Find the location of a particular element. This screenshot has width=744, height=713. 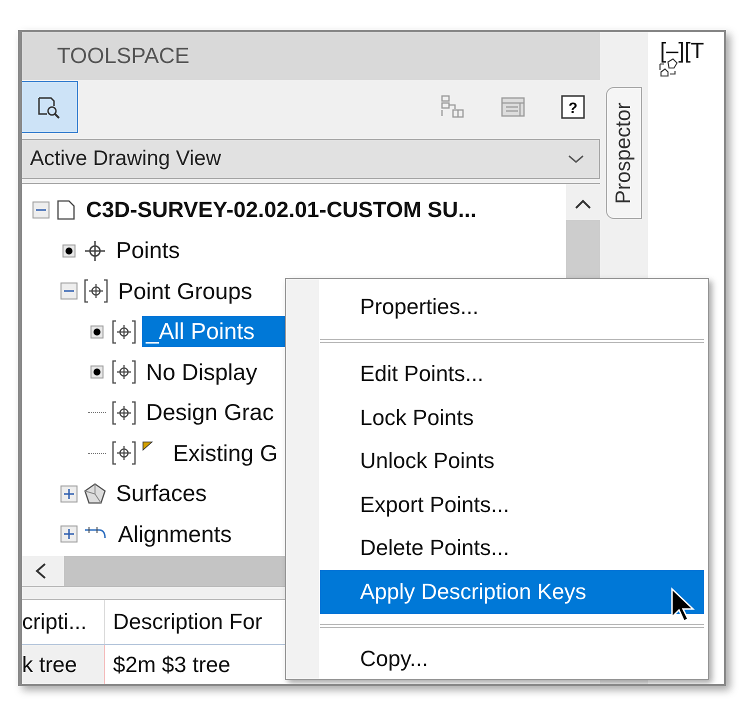

crosshair-icon is located at coordinates (95, 250).